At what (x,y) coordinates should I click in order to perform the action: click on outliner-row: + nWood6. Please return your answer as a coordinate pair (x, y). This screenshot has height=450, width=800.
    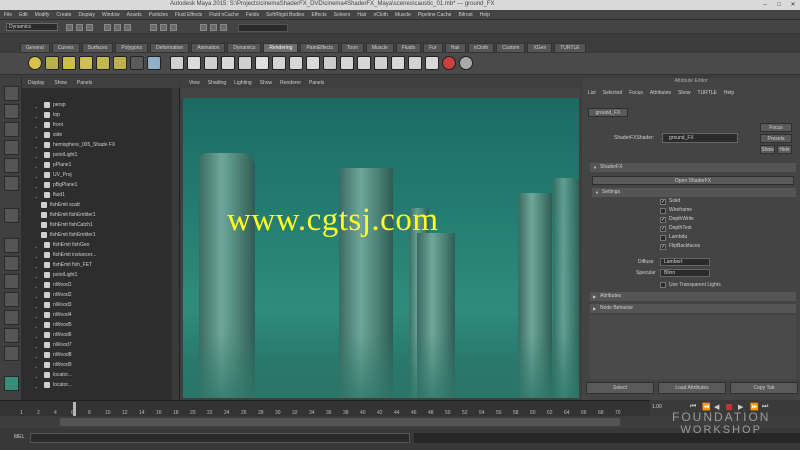
    Looking at the image, I should click on (97, 335).